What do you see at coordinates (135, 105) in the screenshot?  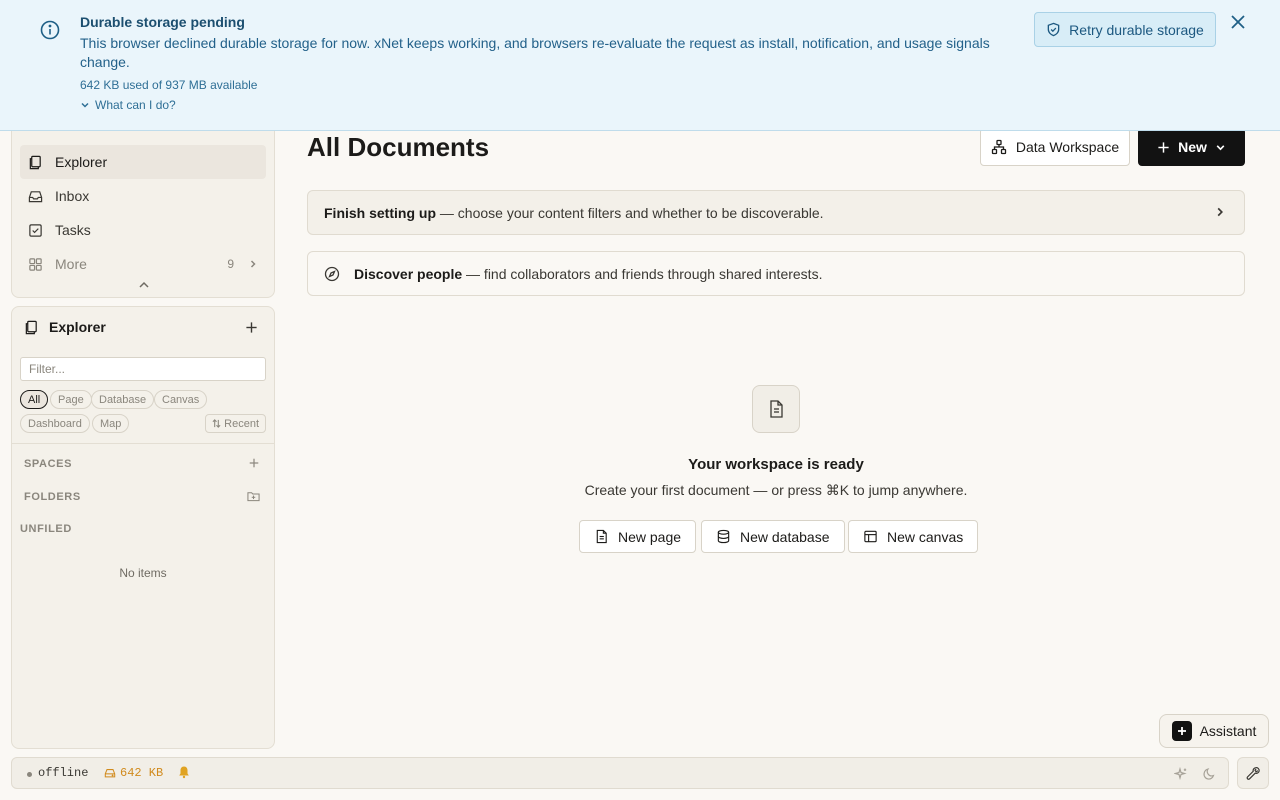 I see `what-can-i-do-label: What can I do?` at bounding box center [135, 105].